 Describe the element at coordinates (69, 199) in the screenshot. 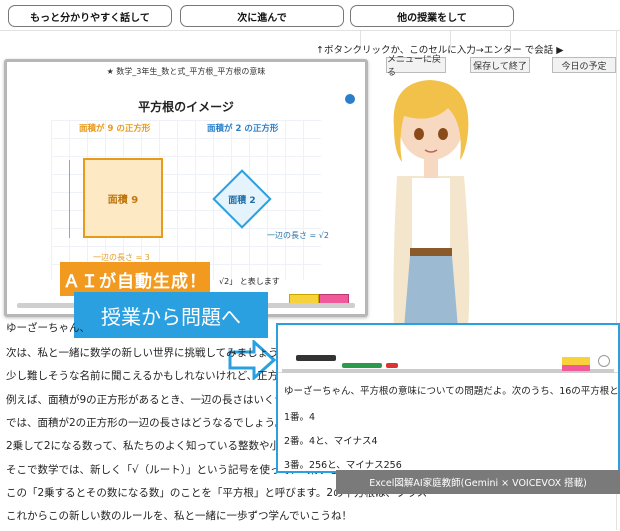

I see `height-arrow` at that location.